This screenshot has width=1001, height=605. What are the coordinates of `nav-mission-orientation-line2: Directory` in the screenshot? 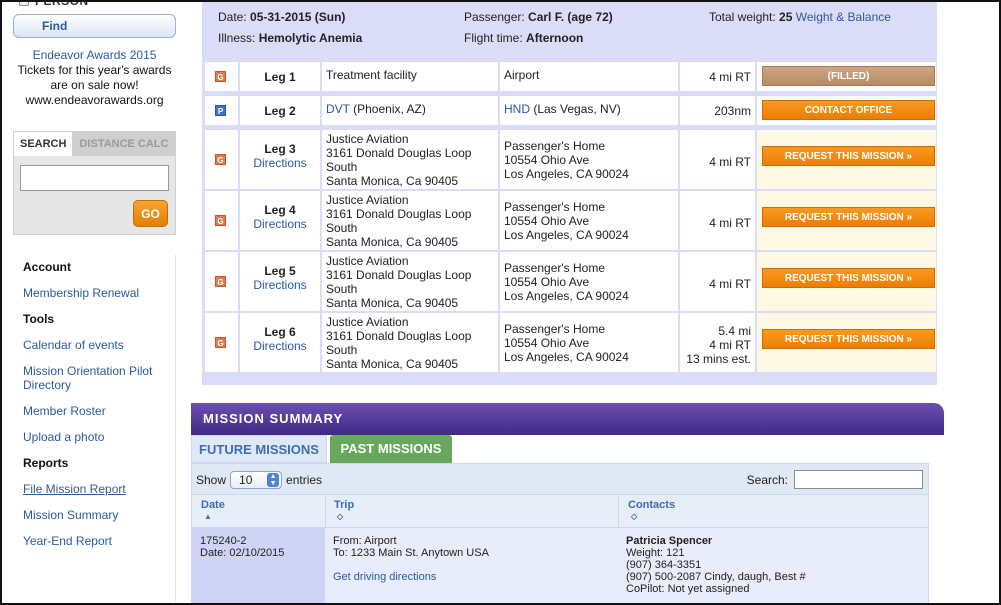 It's located at (47, 385).